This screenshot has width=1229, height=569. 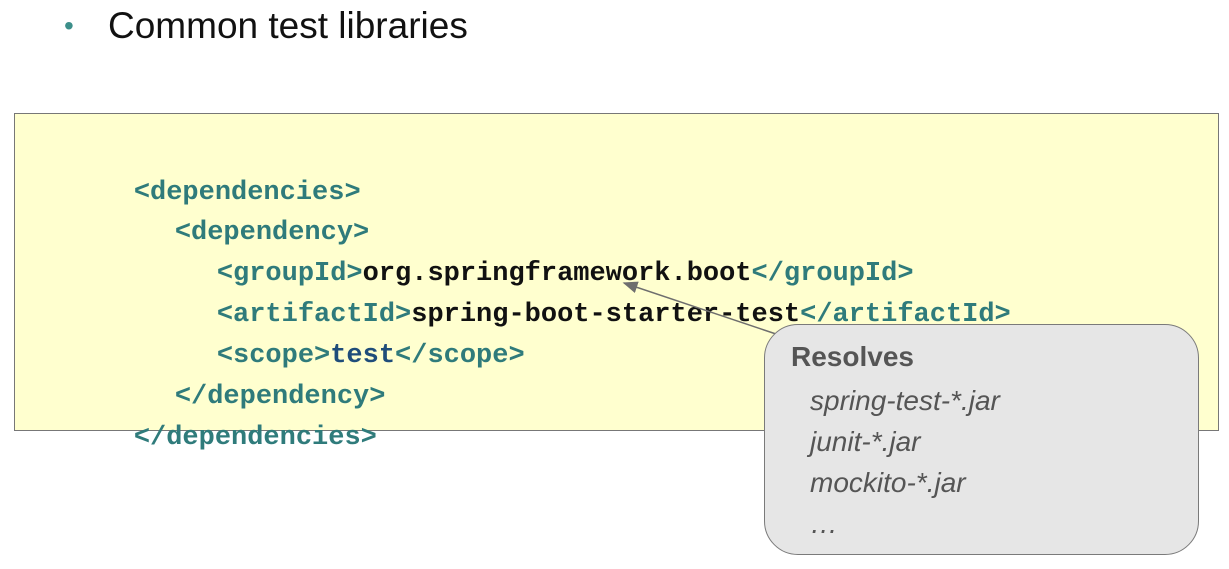 I want to click on bullet-heading: • Common test libraries, so click(x=266, y=26).